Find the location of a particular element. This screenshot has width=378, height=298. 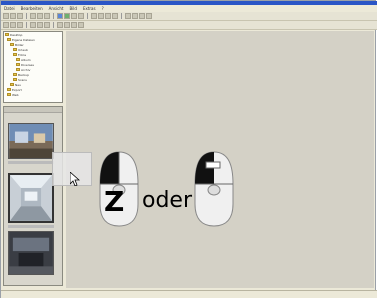

thumbnail-selected-hall is located at coordinates (31, 198).